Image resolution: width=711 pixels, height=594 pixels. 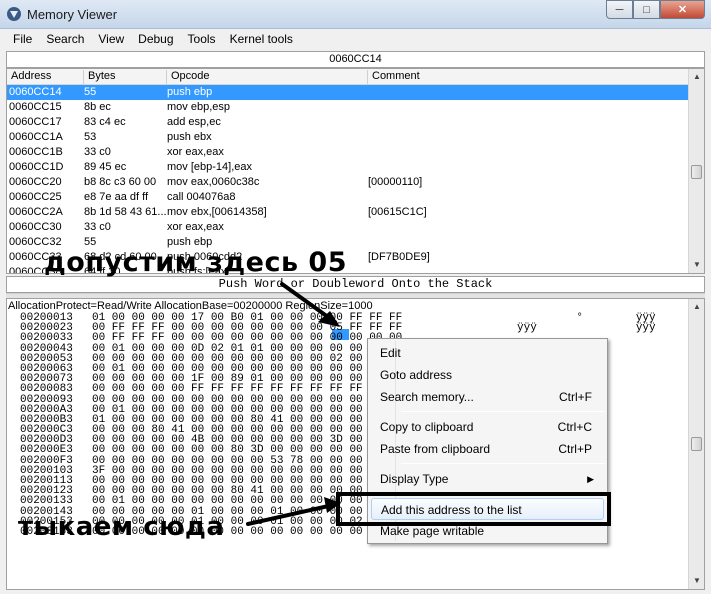 I want to click on hex-scrollbar: ▲ ▼, so click(x=696, y=444).